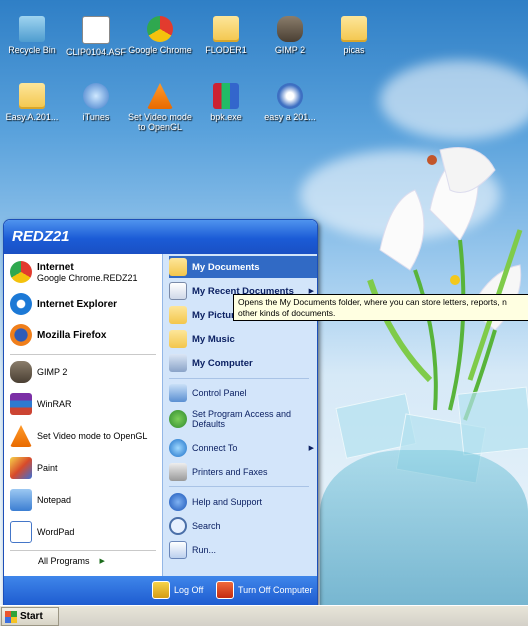  Describe the element at coordinates (96, 96) in the screenshot. I see `itunes-icon` at that location.